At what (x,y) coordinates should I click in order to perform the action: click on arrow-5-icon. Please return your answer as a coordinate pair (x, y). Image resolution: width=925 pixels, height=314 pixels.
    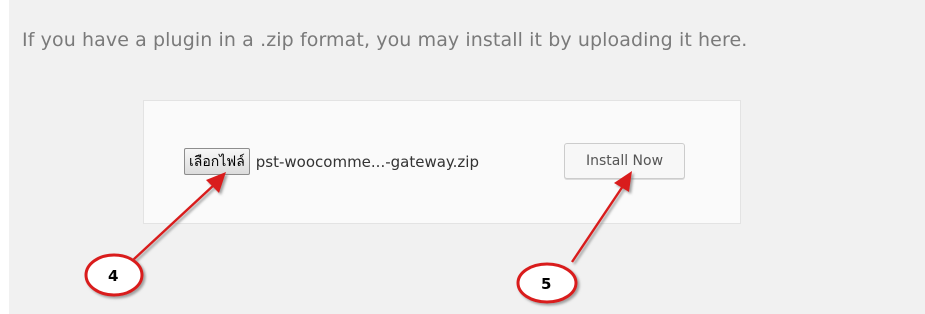
    Looking at the image, I should click on (601, 217).